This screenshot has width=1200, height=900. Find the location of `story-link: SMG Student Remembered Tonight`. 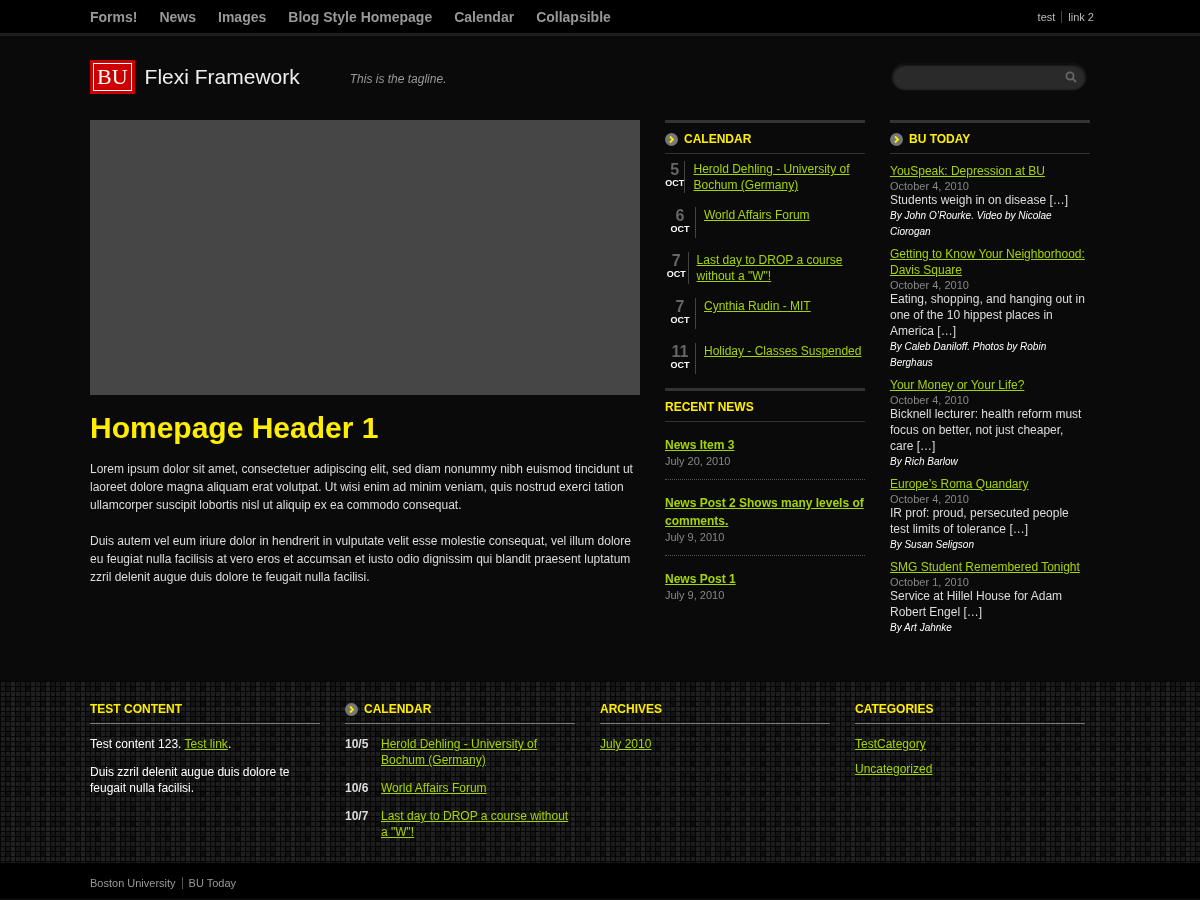

story-link: SMG Student Remembered Tonight is located at coordinates (990, 567).